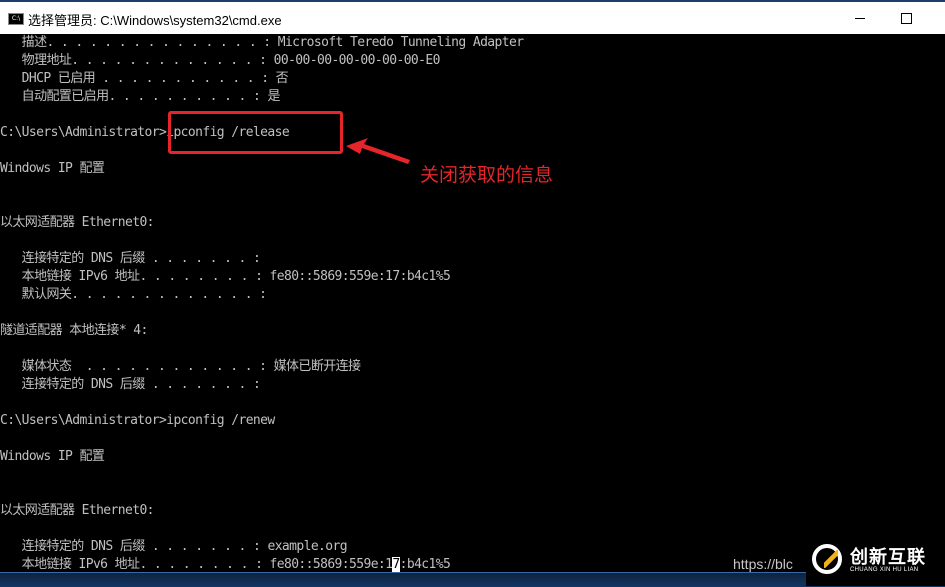  Describe the element at coordinates (16, 19) in the screenshot. I see `cmd-icon: C:\` at that location.